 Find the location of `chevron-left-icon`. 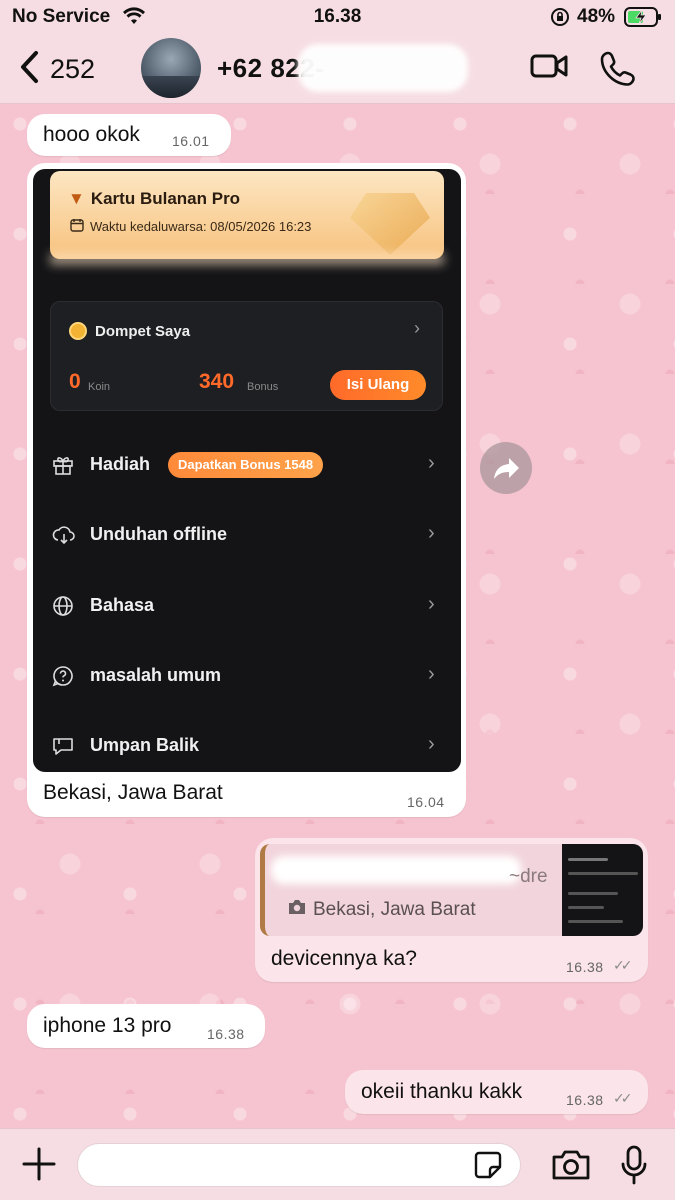

chevron-left-icon is located at coordinates (29, 69).